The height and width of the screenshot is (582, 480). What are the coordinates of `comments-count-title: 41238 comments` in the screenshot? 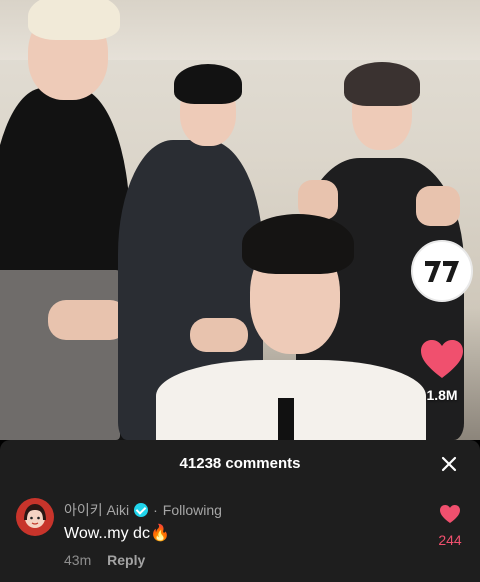 It's located at (240, 463).